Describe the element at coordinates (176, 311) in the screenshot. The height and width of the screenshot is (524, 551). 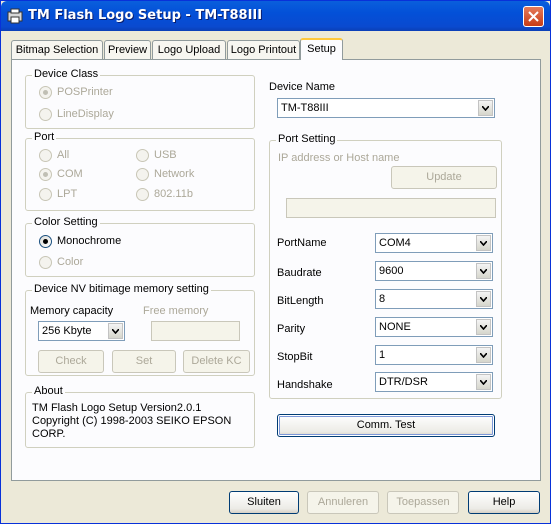
I see `free-memory-label: Free memory` at that location.